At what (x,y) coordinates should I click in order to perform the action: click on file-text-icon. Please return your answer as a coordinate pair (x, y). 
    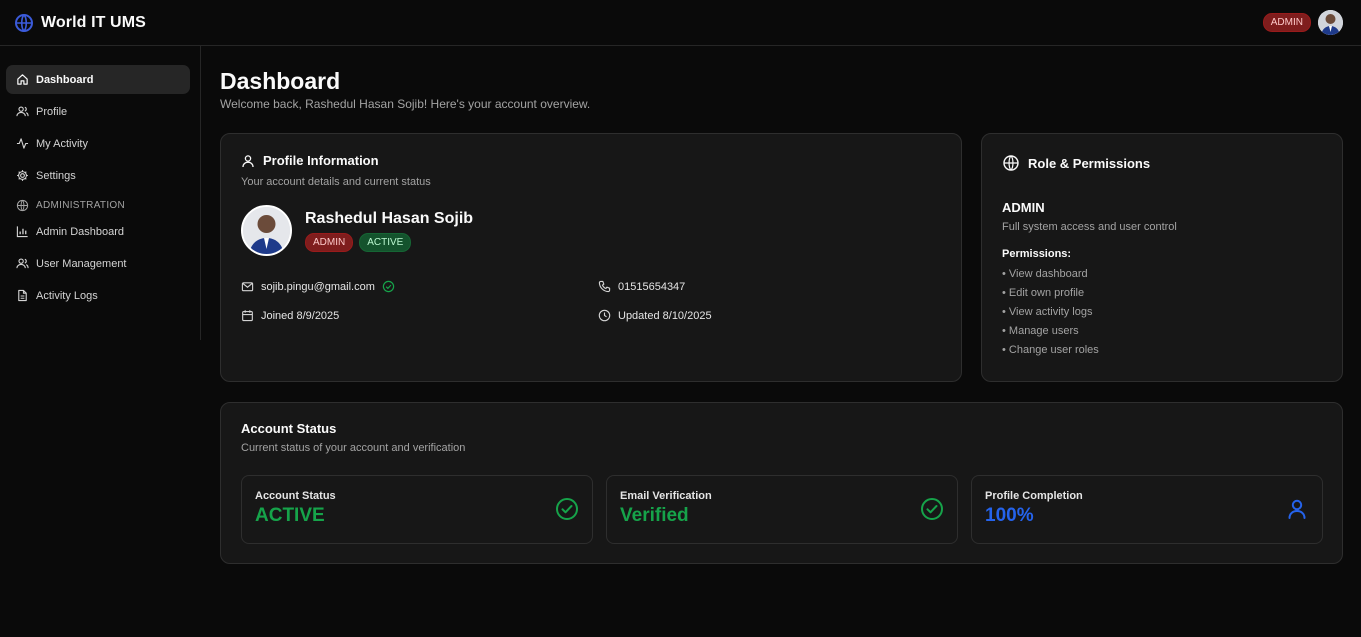
    Looking at the image, I should click on (22, 295).